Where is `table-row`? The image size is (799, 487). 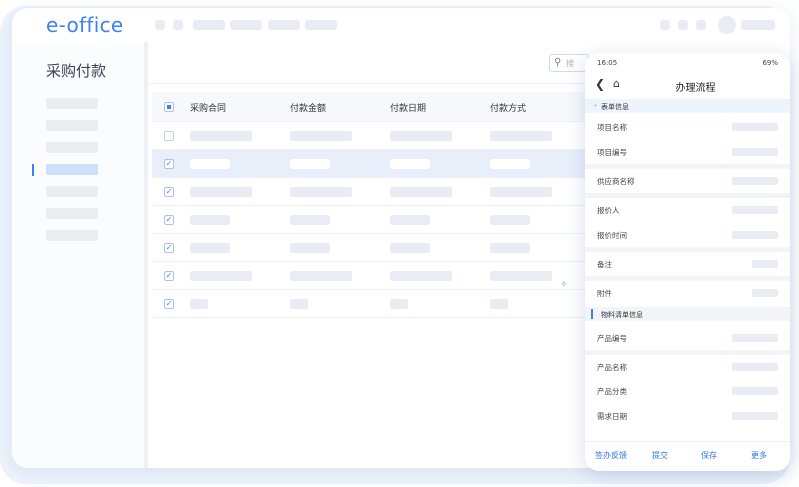 table-row is located at coordinates (377, 136).